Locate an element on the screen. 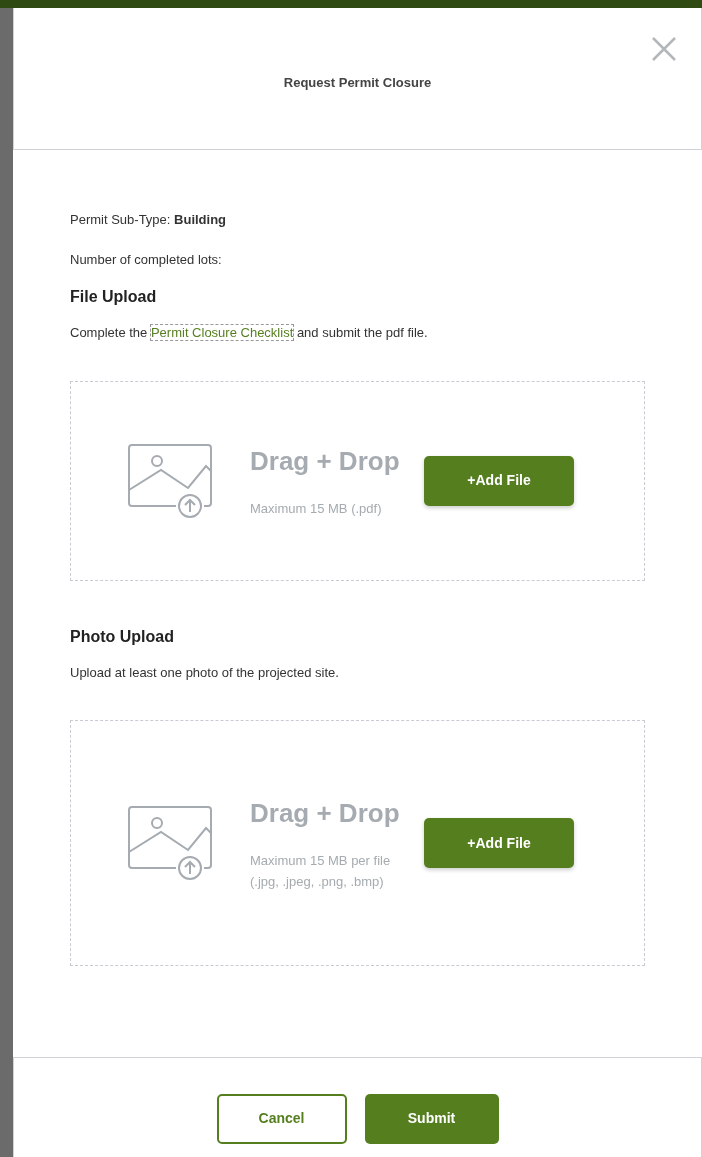 The image size is (702, 1157). drop-hint: Maximum 15 MB per file (.jpg, .jpeg, .png, .bmp) is located at coordinates (321, 871).